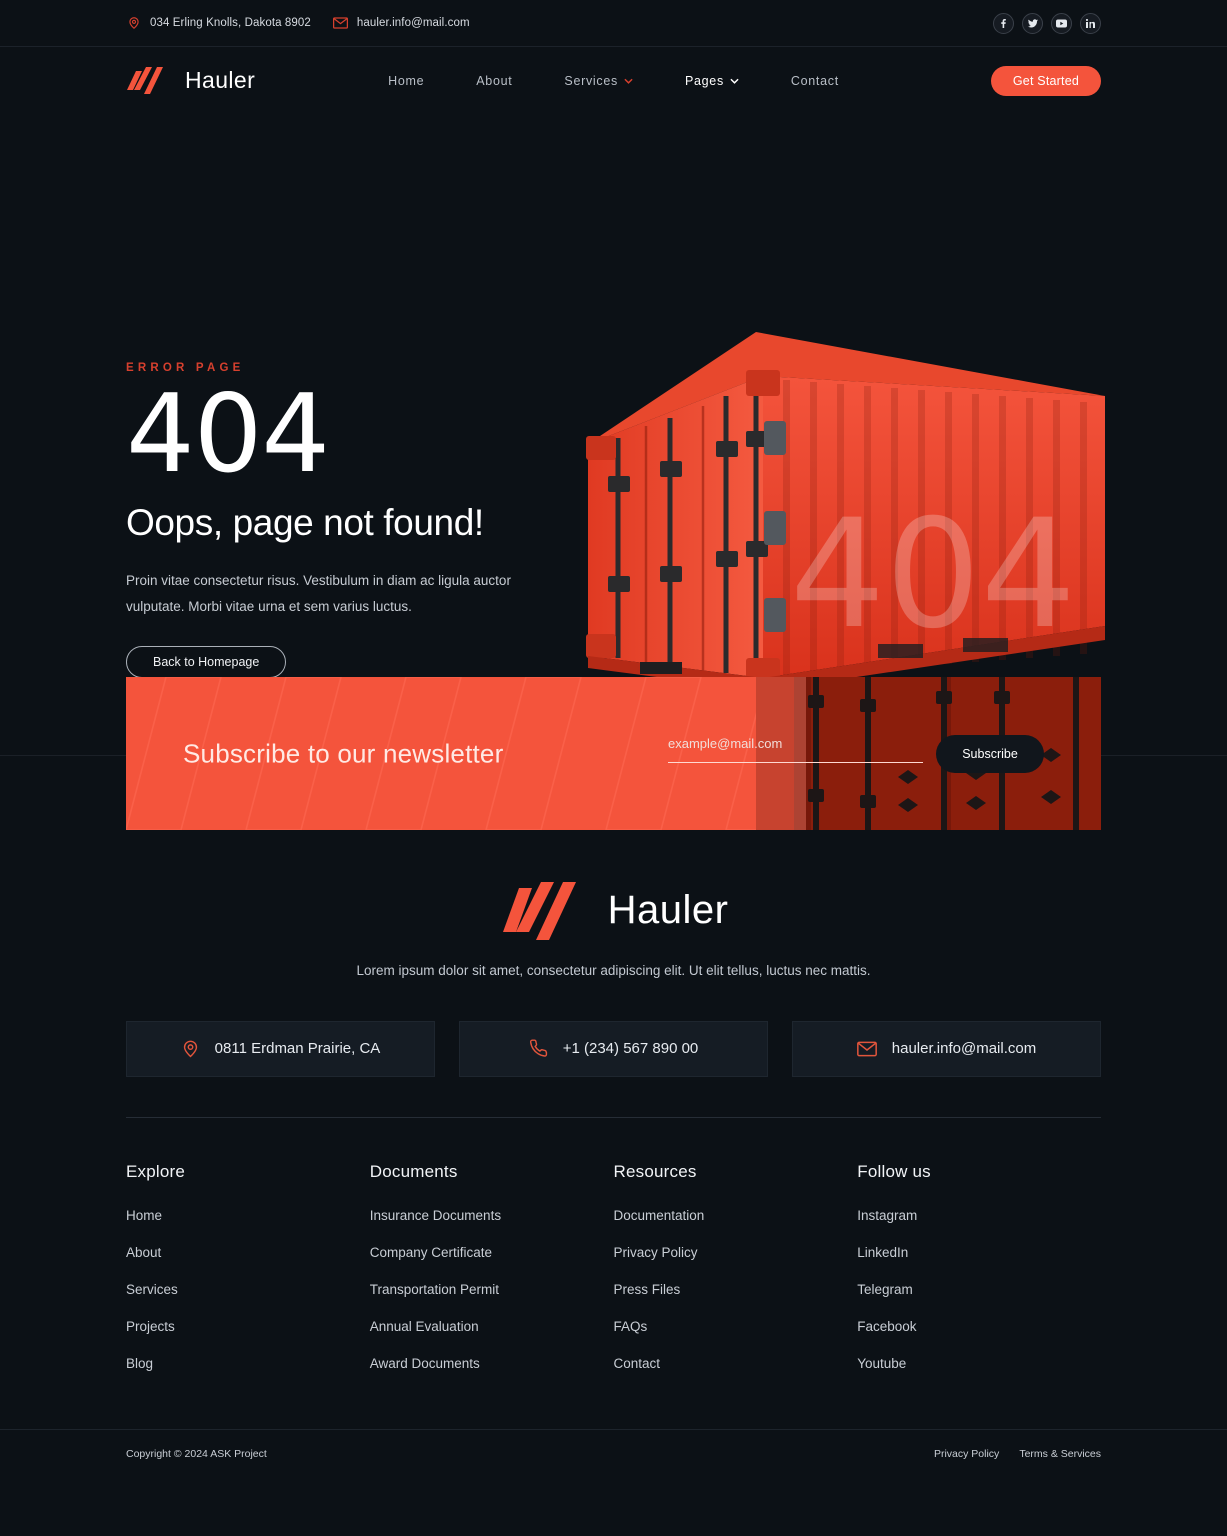  What do you see at coordinates (736, 1363) in the screenshot?
I see `footer-link: Contact` at bounding box center [736, 1363].